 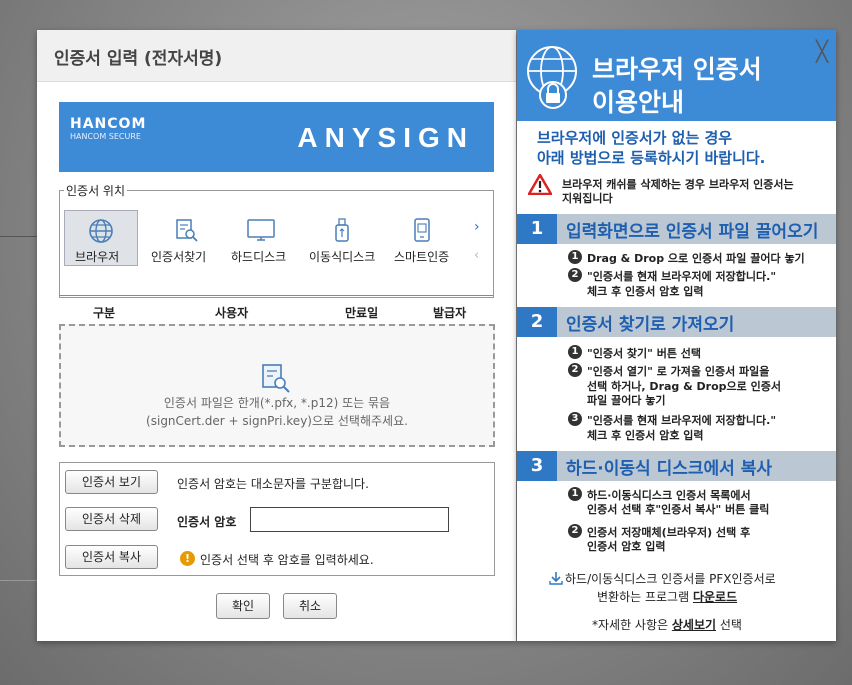 I want to click on section-header: 3 하드·이동식 디스크에서 복사, so click(x=676, y=466).